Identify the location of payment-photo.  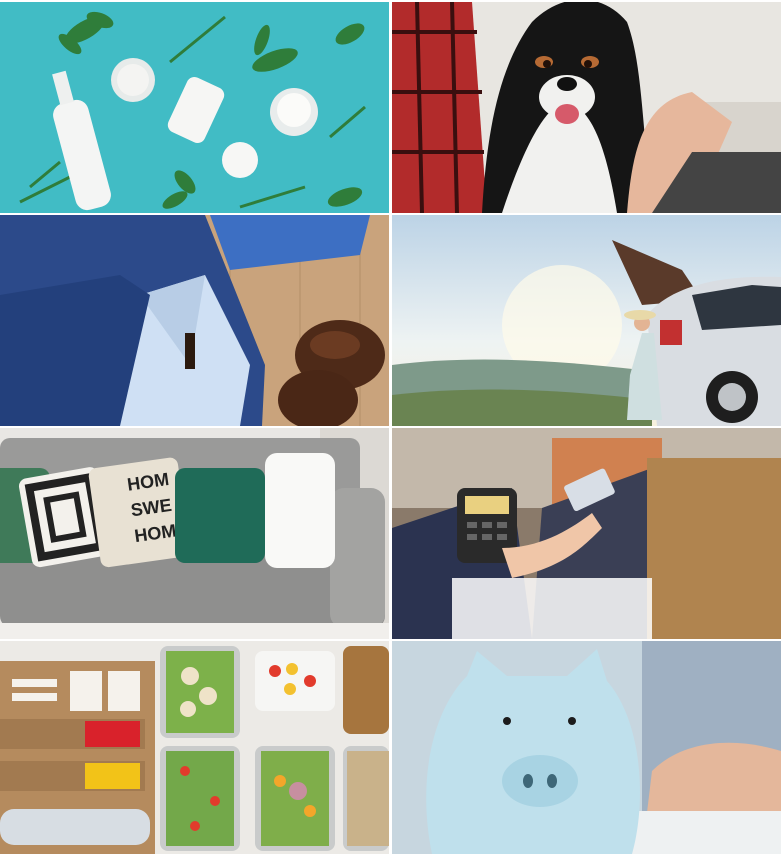
(586, 533).